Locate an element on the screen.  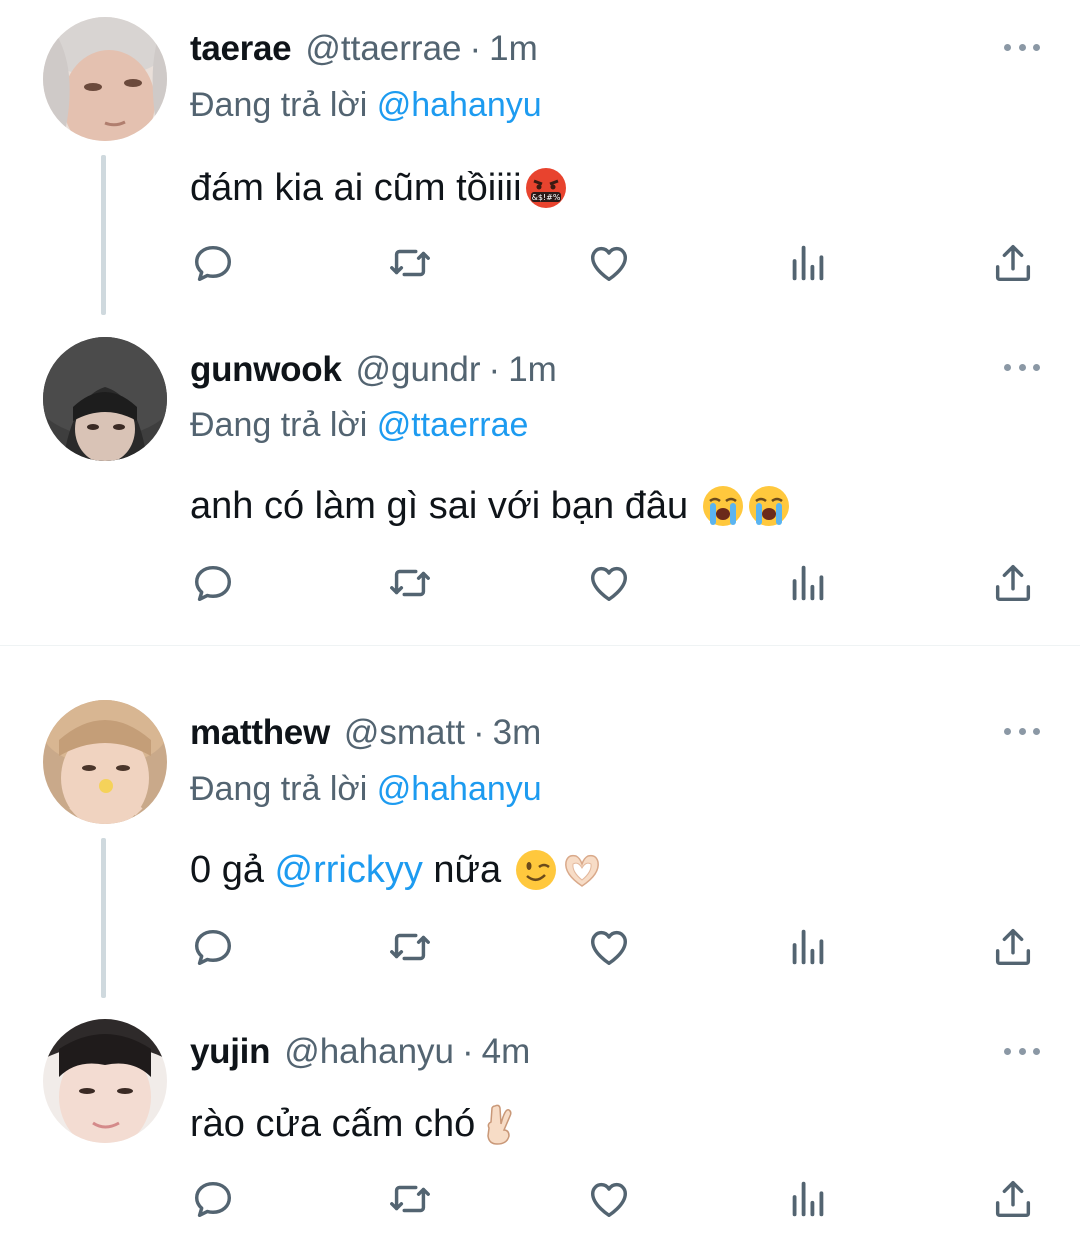
heart-hands-emoji is located at coordinates (581, 870).